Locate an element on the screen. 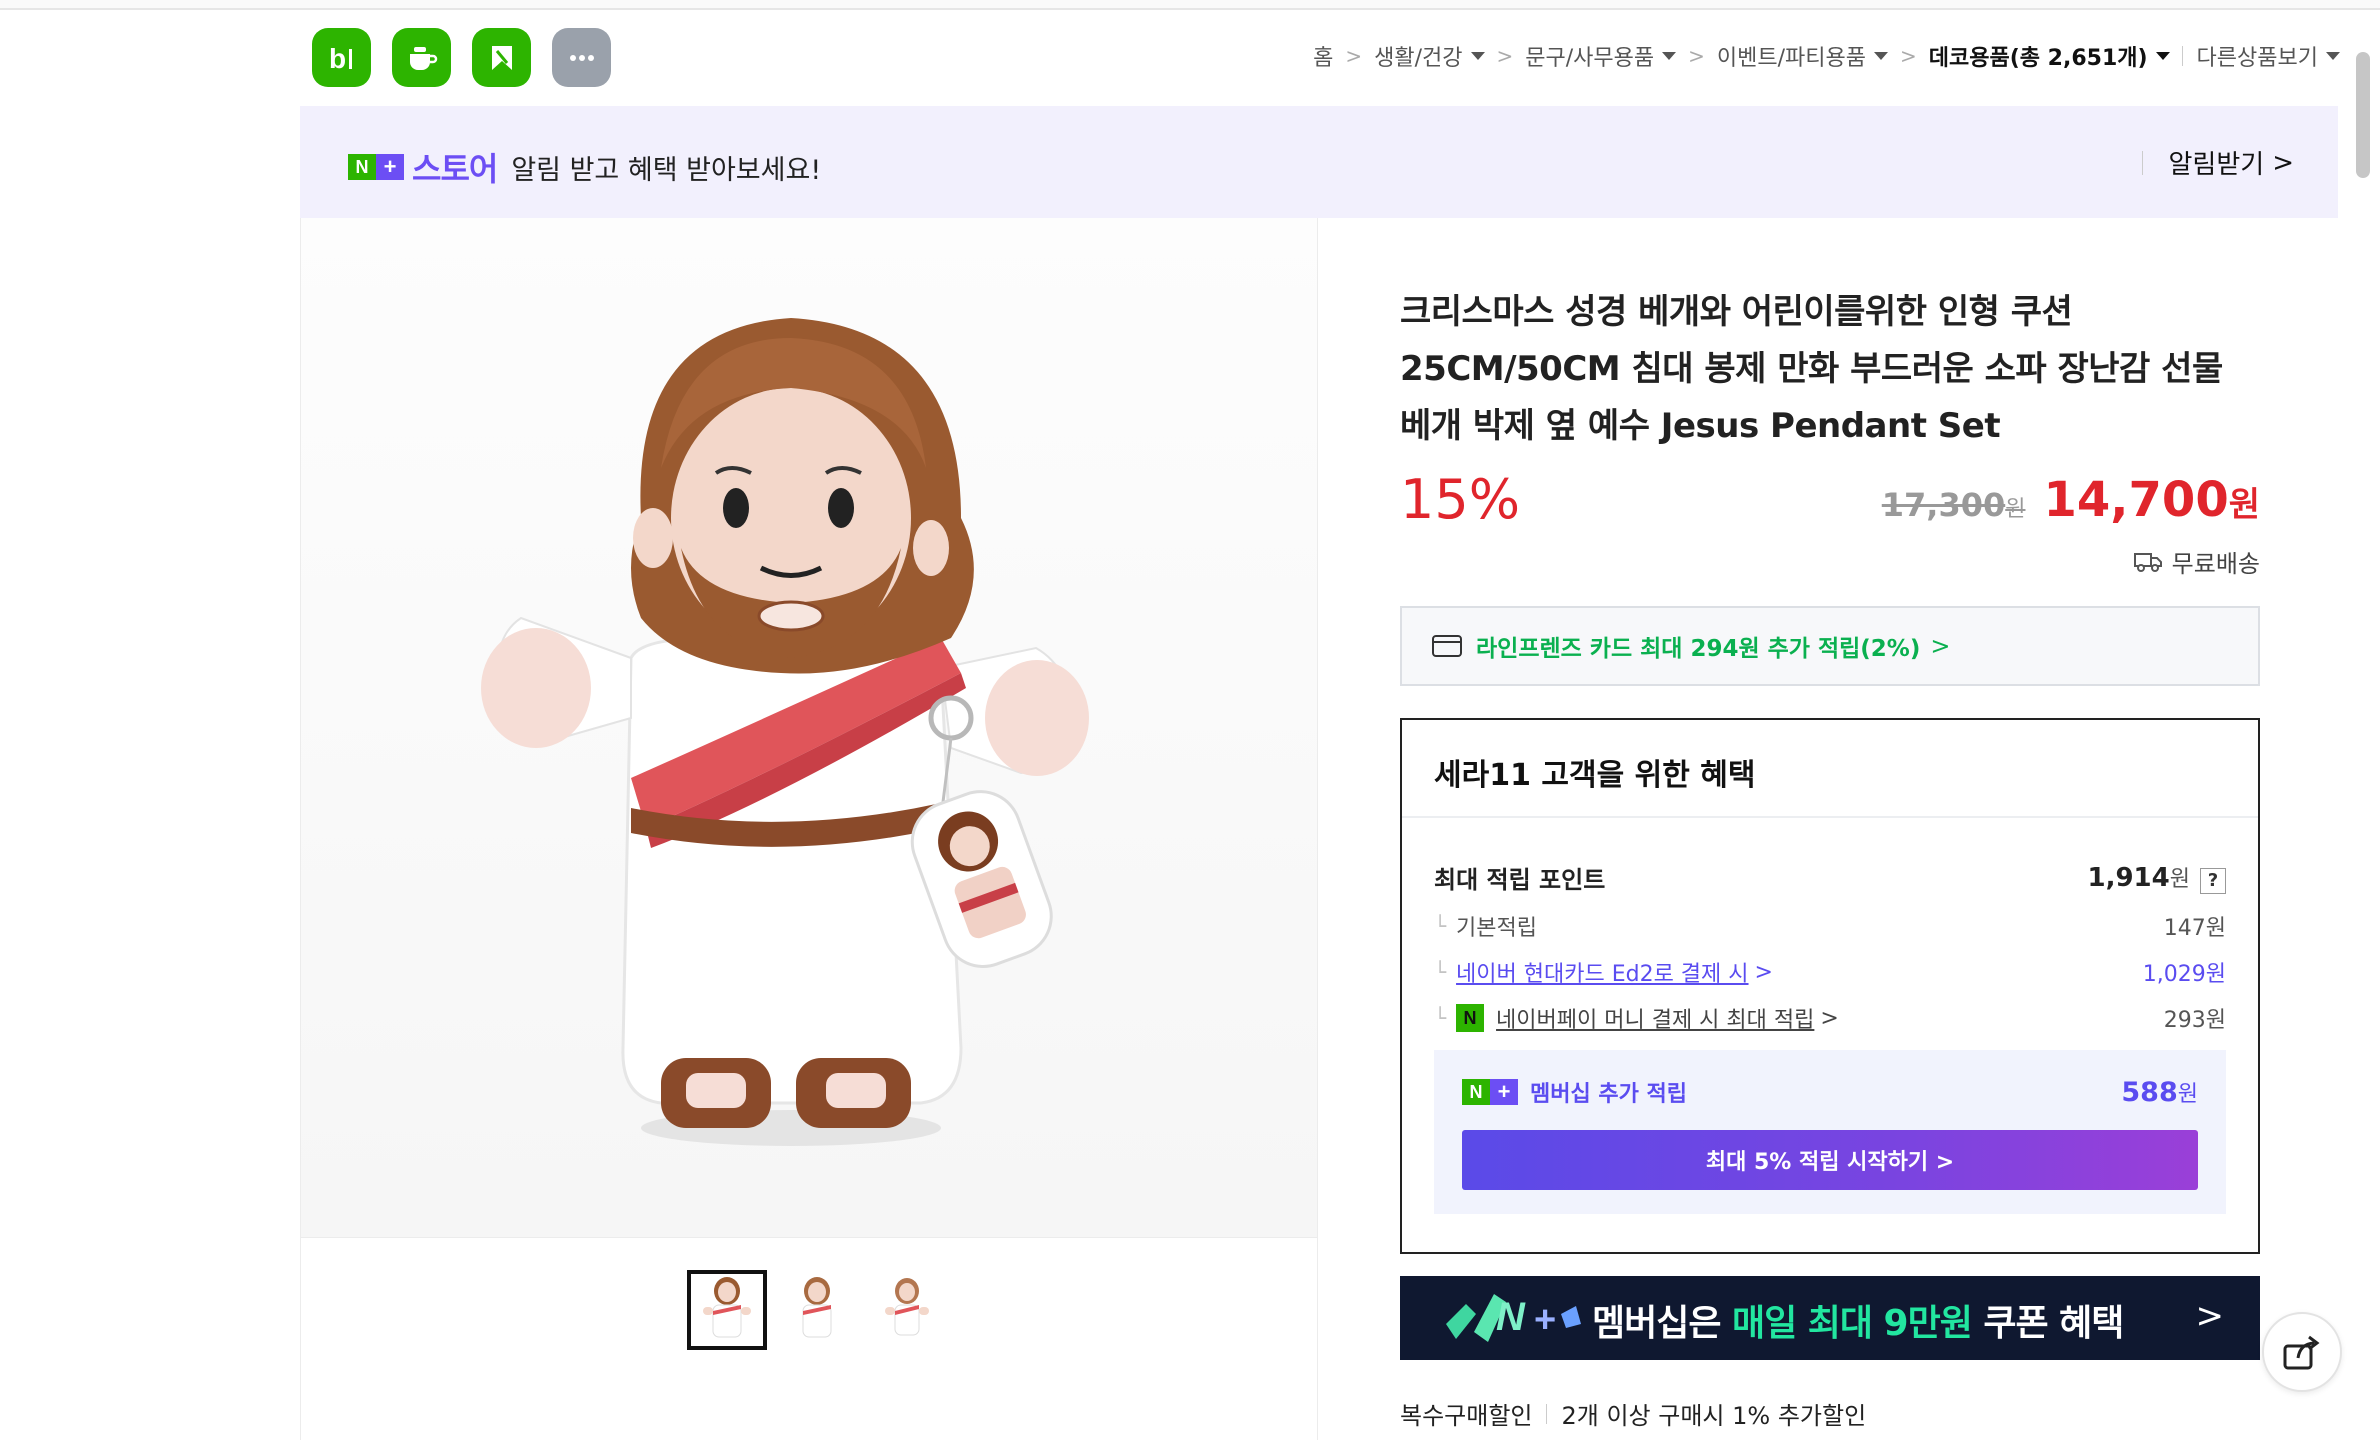 This screenshot has width=2380, height=1440. promo-left: N + 스토어 알림 받고 혜택 받아보세요! is located at coordinates (584, 167).